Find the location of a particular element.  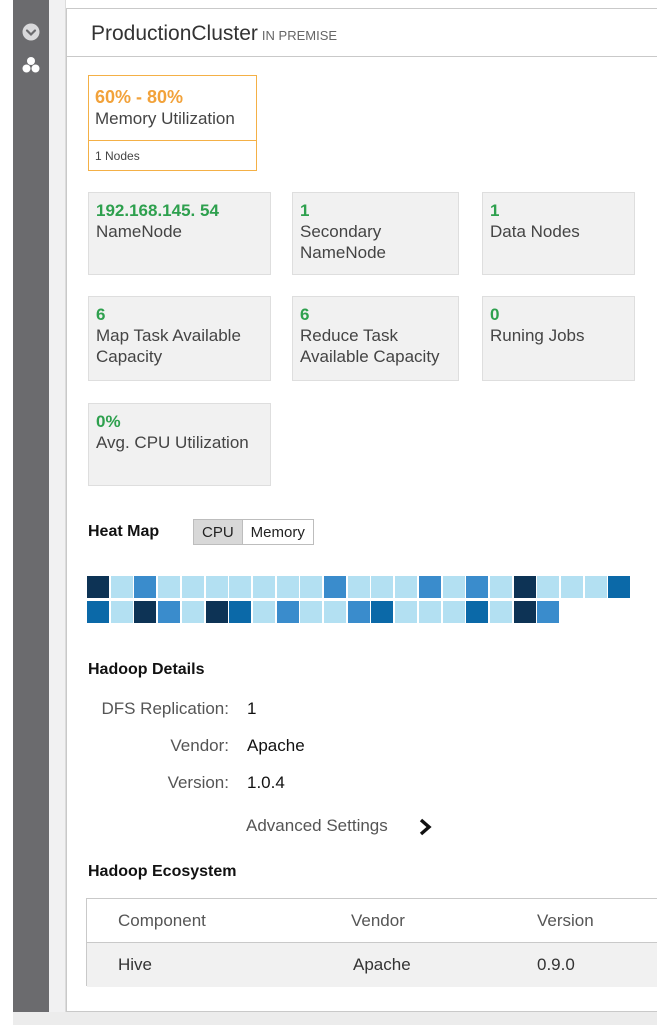

hadoop-ecosystem-title: Hadoop Ecosystem is located at coordinates (162, 871).